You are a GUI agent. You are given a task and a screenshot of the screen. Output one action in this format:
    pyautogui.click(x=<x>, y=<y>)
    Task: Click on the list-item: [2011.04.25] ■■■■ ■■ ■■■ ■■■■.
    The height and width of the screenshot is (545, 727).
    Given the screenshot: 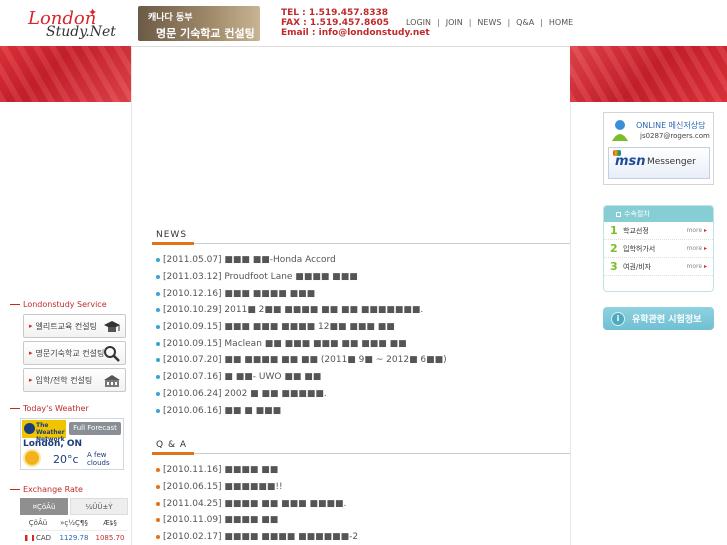 What is the action you would take?
    pyautogui.click(x=361, y=503)
    